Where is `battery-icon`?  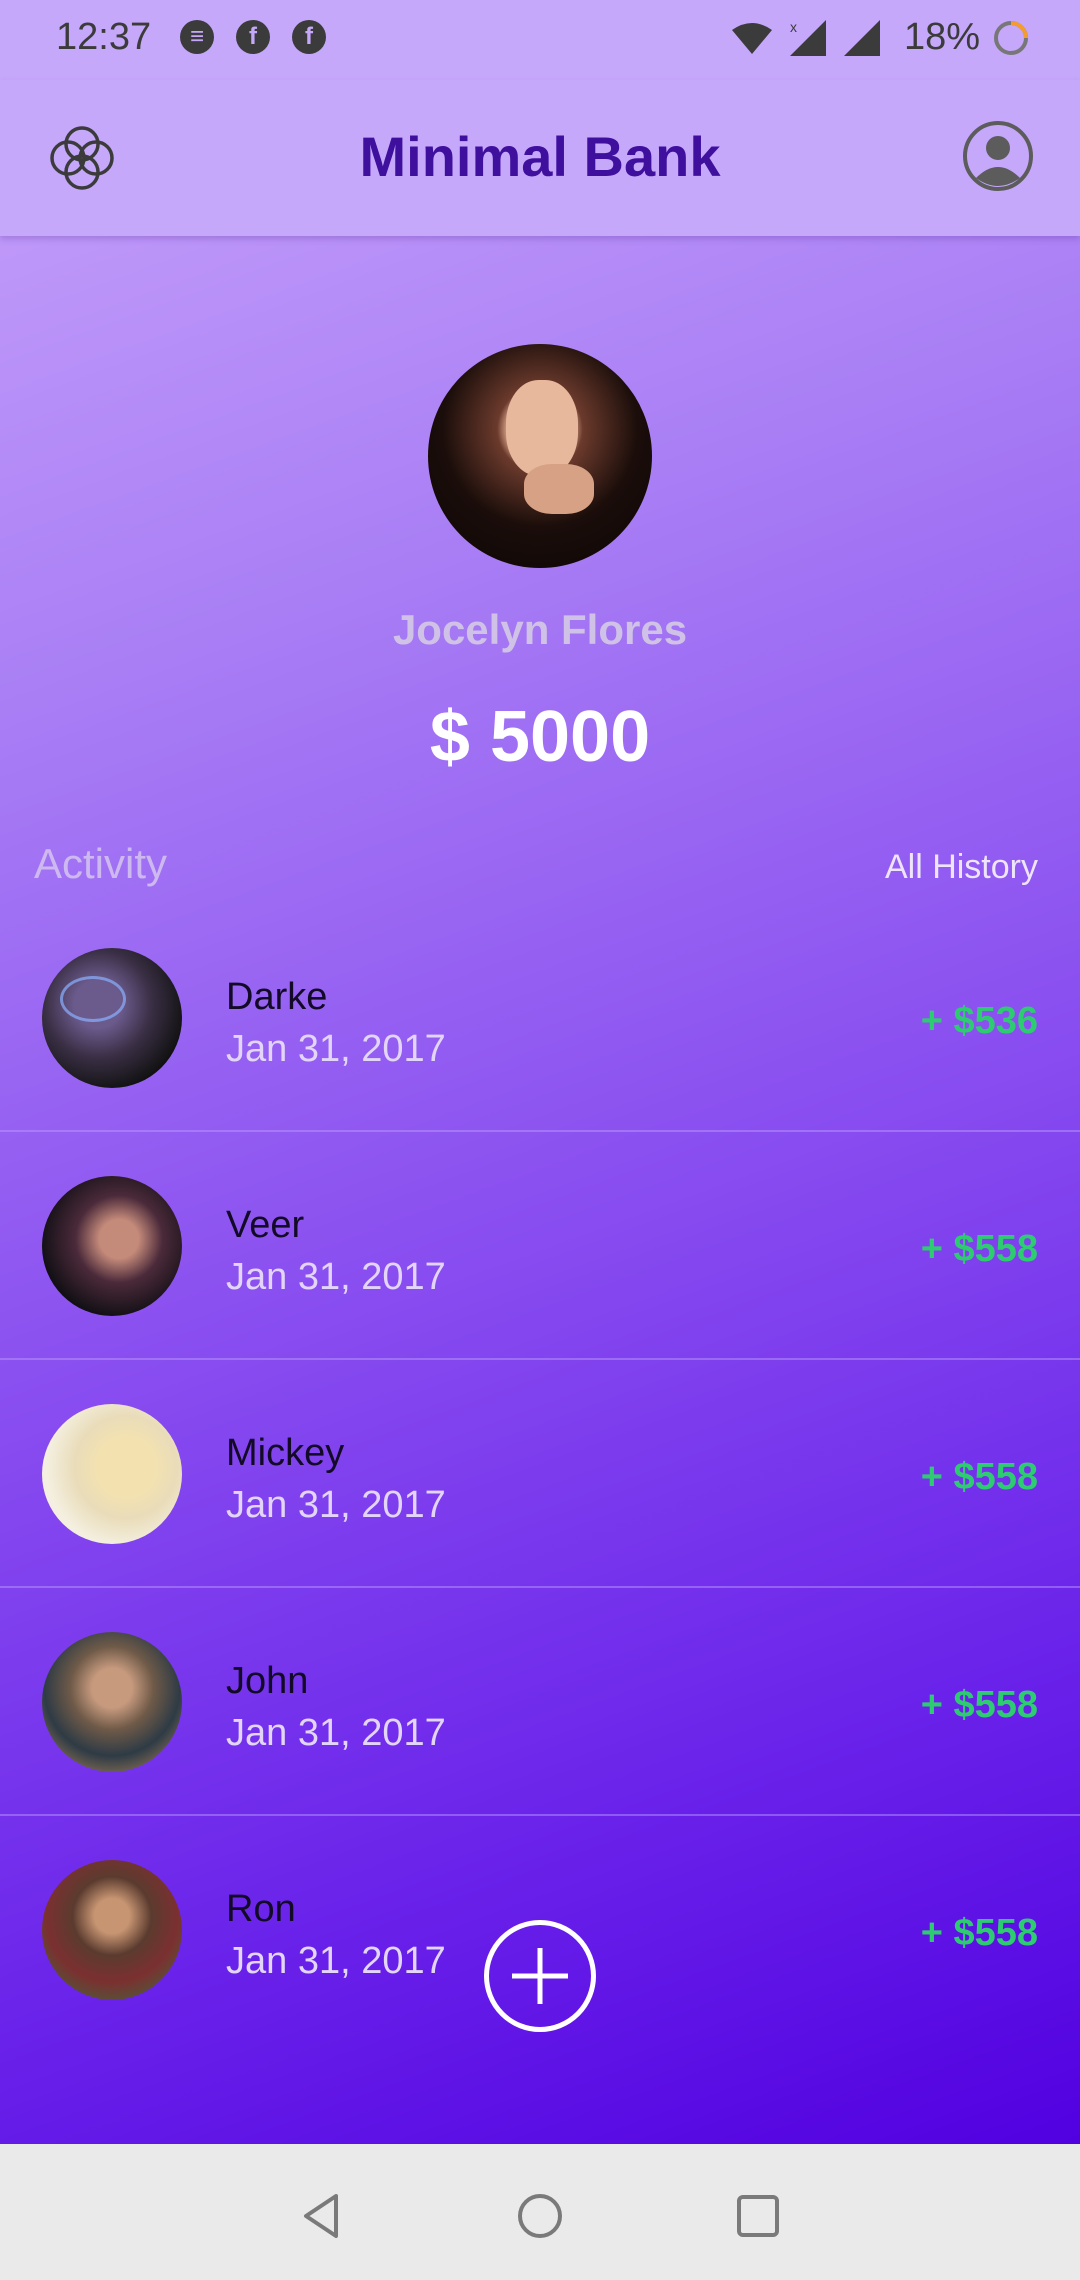
battery-icon is located at coordinates (1011, 37).